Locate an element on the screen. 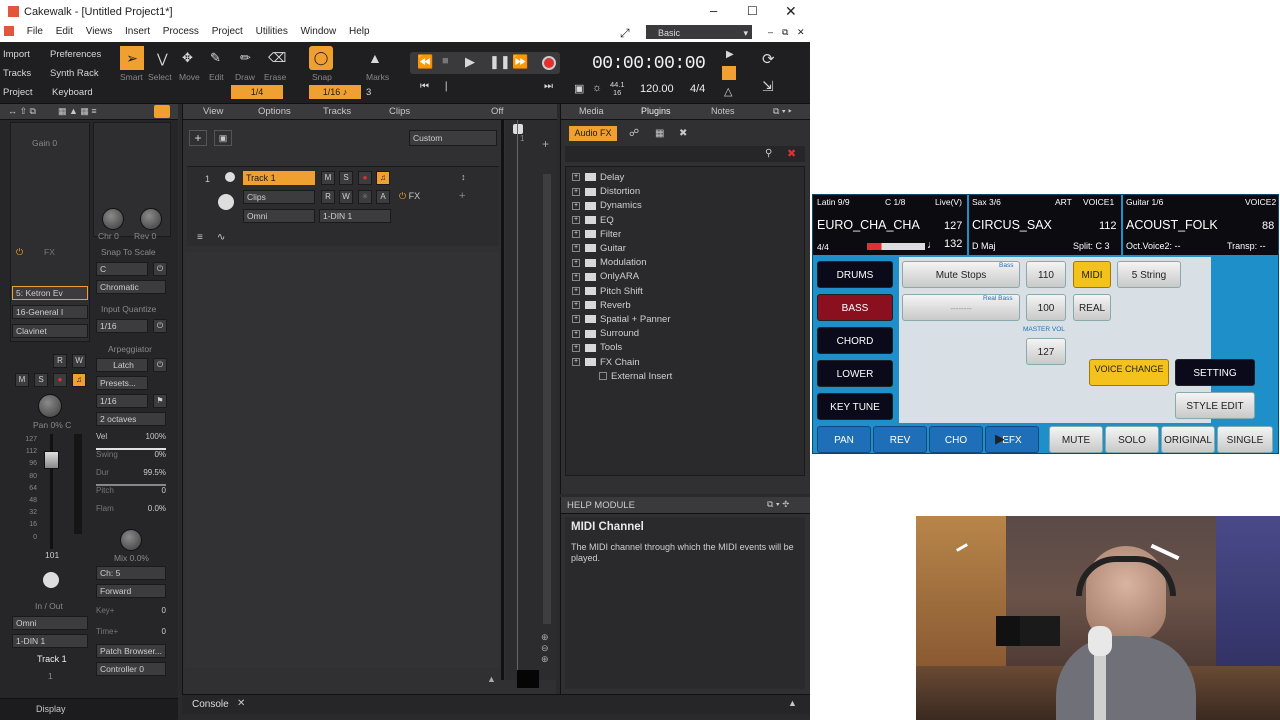 Image resolution: width=1280 pixels, height=720 pixels. tempo-display: 120.00 is located at coordinates (657, 89).